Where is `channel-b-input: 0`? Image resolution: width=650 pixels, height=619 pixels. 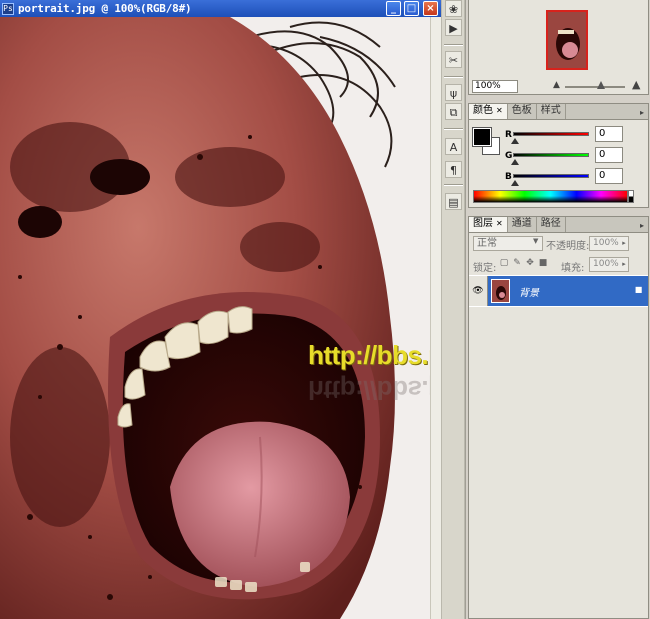
channel-b-input: 0 is located at coordinates (609, 176).